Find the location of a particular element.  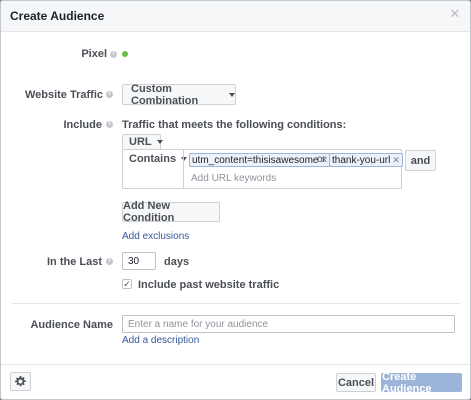

days-unit: days is located at coordinates (177, 262).